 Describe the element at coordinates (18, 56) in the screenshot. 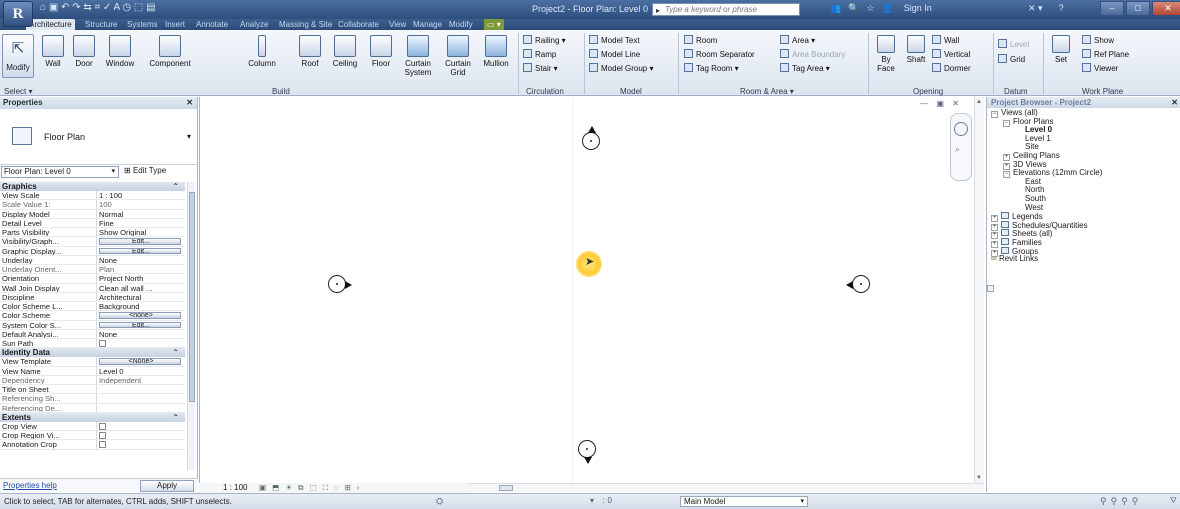

I see `modify-button: ⇱ Modify` at that location.